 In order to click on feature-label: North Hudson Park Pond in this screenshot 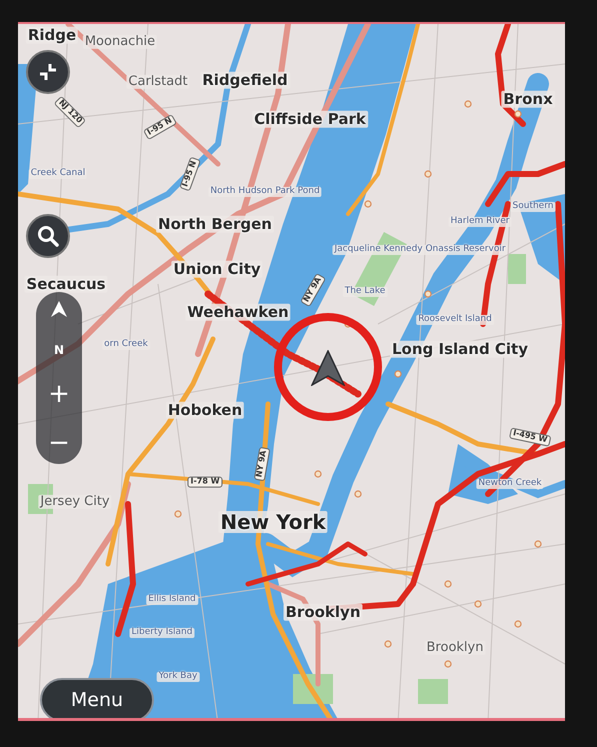, I will do `click(265, 192)`.